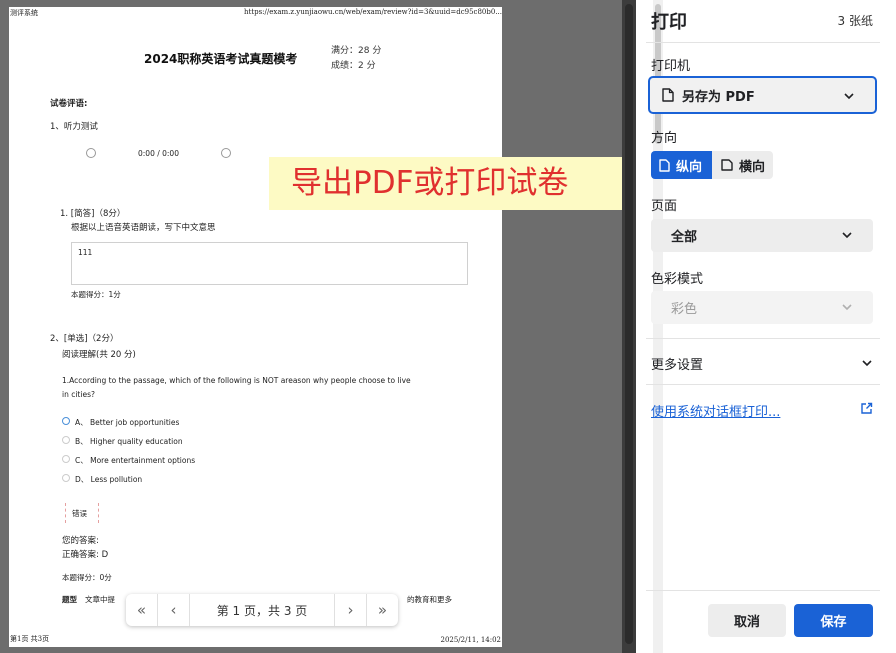 The height and width of the screenshot is (653, 896). I want to click on color-mode-label: 色彩模式, so click(677, 279).